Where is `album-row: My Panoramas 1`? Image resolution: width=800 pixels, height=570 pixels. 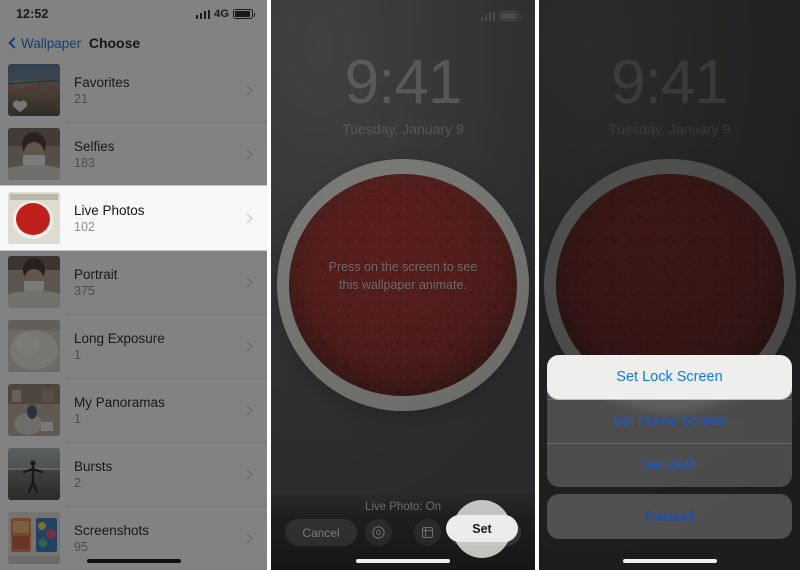
album-row: My Panoramas 1 is located at coordinates (133, 410).